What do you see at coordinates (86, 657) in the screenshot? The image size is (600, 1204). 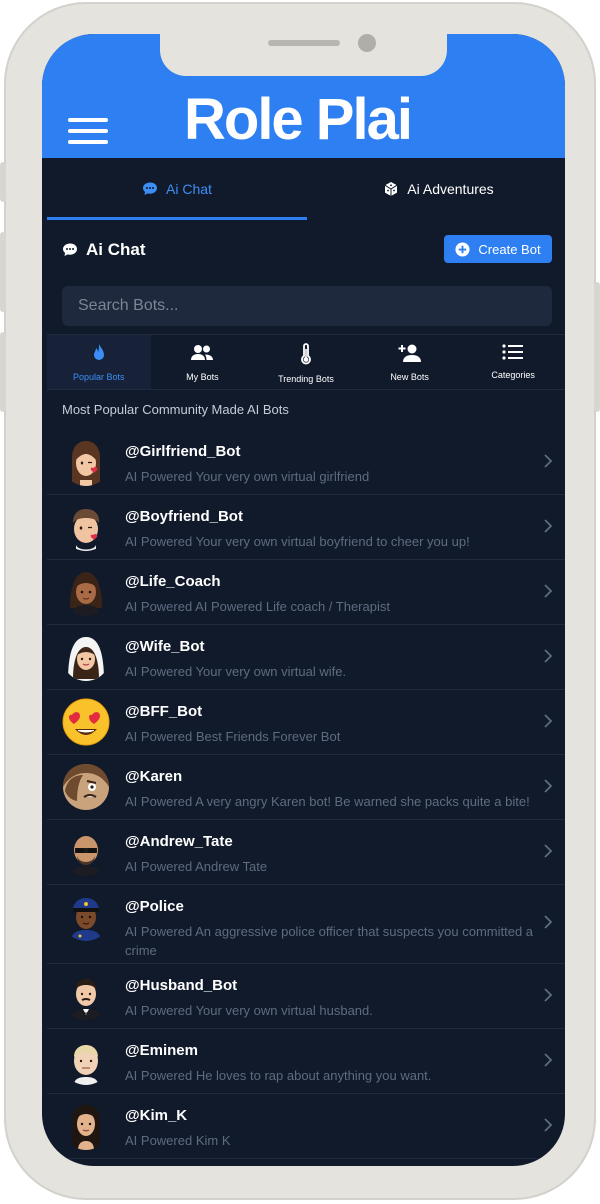 I see `wife-avatar-icon` at bounding box center [86, 657].